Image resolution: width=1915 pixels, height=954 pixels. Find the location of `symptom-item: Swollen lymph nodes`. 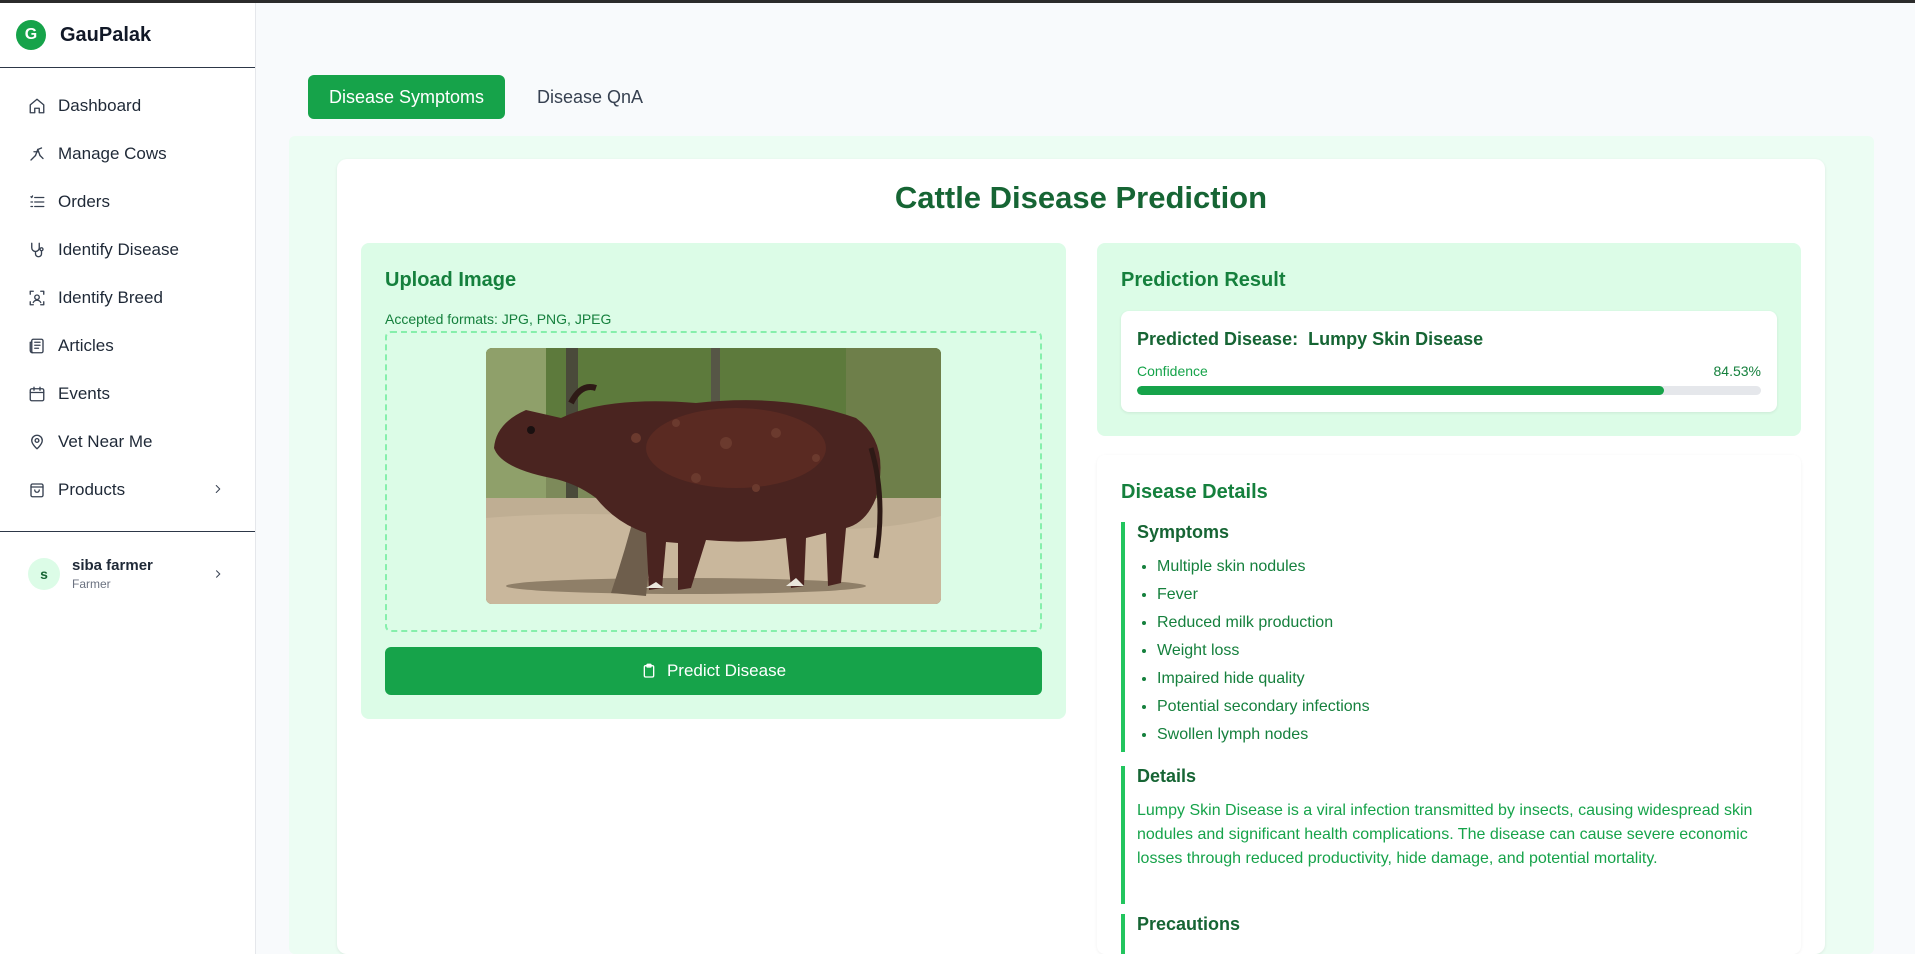

symptom-item: Swollen lymph nodes is located at coordinates (1263, 739).